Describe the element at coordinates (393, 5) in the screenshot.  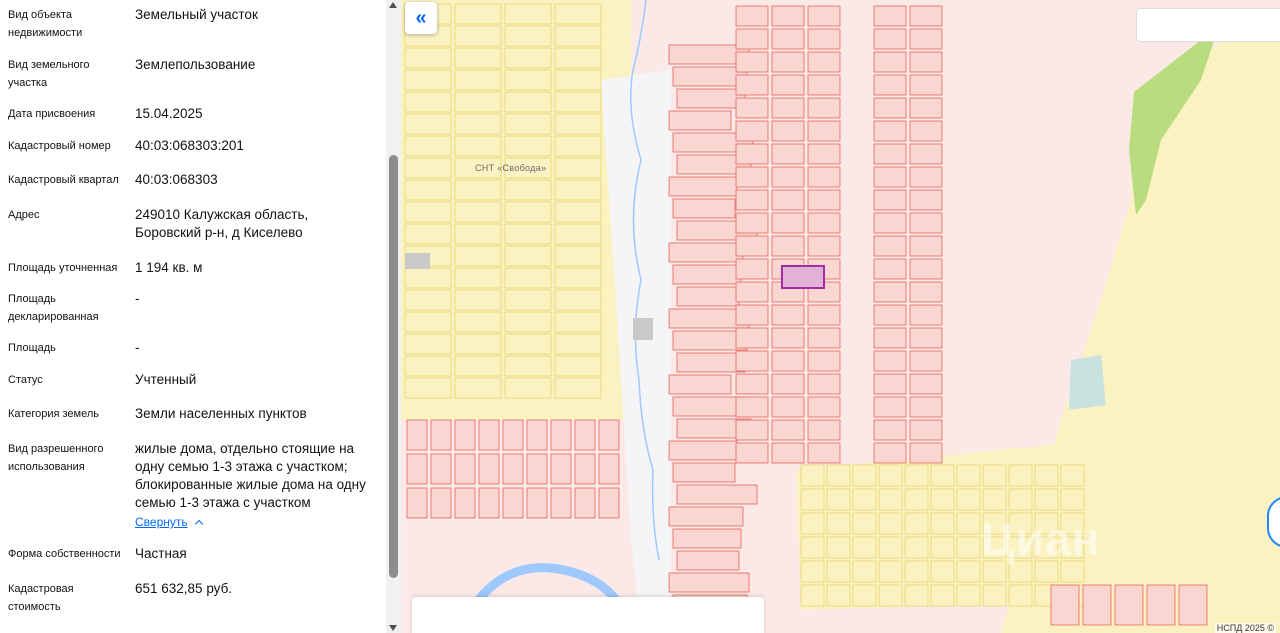
I see `scroll-up-arrow-icon` at that location.